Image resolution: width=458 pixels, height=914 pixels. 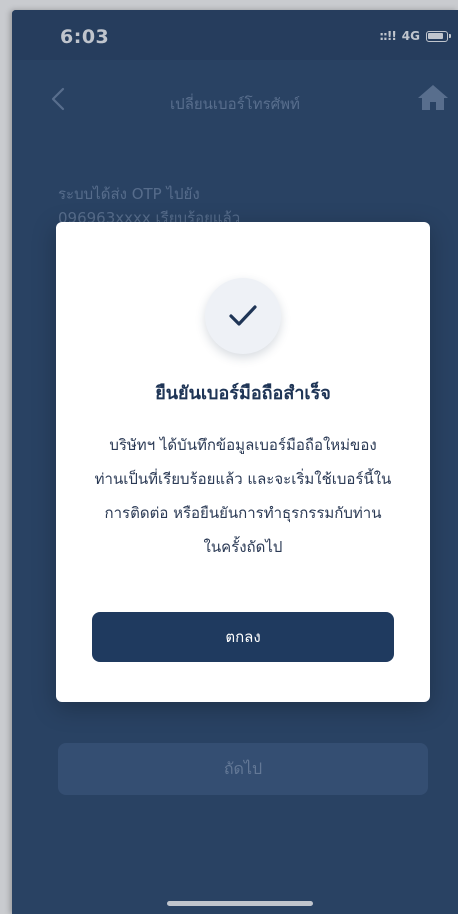 I want to click on checkmark-icon, so click(x=243, y=315).